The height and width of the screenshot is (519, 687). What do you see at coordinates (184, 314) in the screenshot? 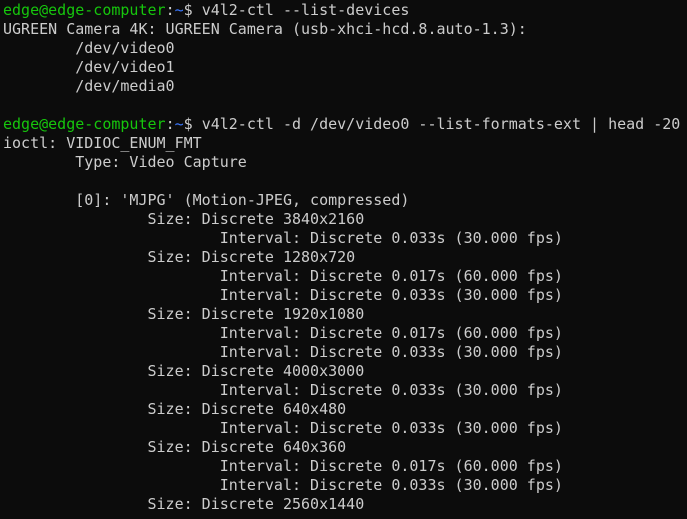
I see `output-line: Size: Discrete 1920x1080` at bounding box center [184, 314].